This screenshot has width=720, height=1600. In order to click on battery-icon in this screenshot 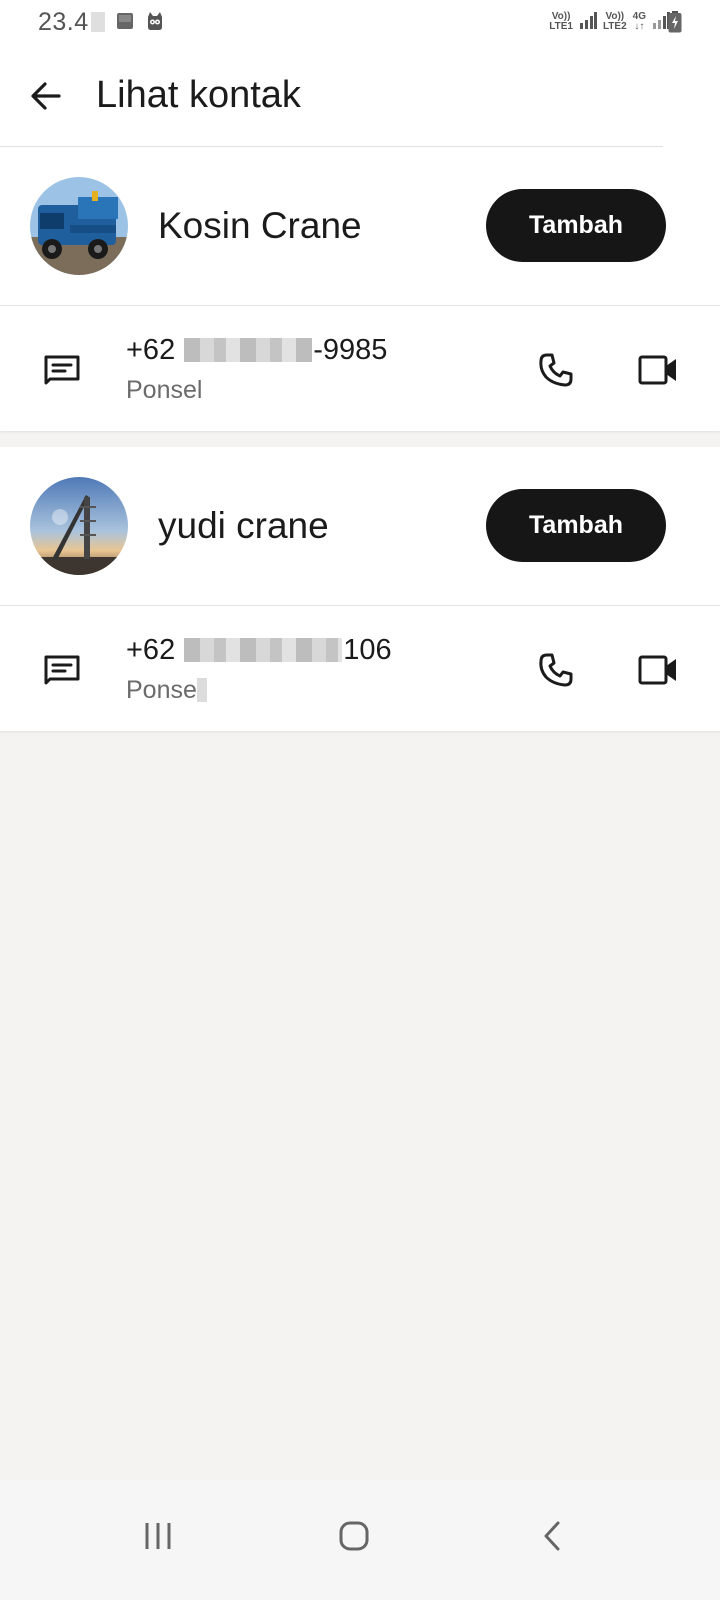, I will do `click(675, 24)`.